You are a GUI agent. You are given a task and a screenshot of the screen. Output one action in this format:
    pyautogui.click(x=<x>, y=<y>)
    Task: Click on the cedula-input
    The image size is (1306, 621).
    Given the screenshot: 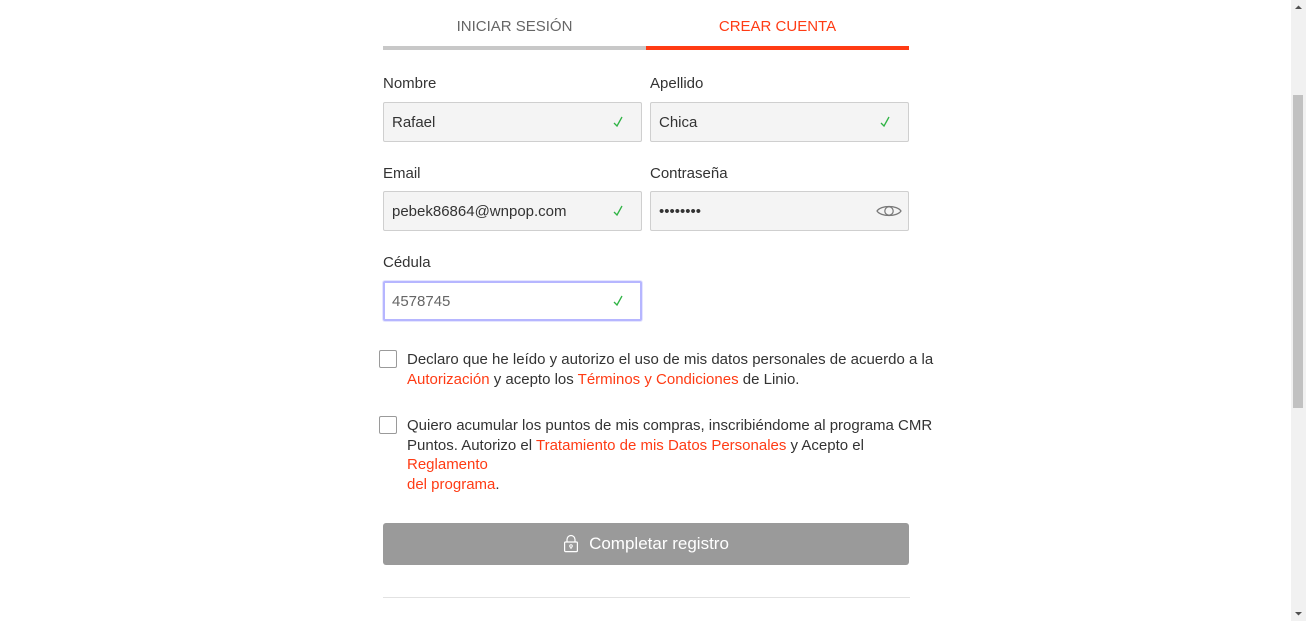 What is the action you would take?
    pyautogui.click(x=512, y=301)
    